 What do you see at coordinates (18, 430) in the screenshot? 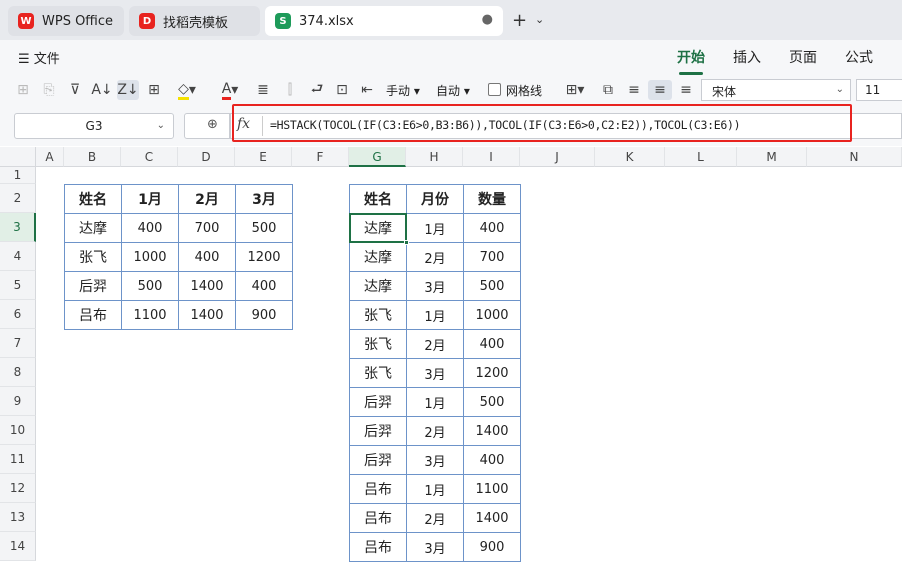
I see `row-header-10: 10` at bounding box center [18, 430].